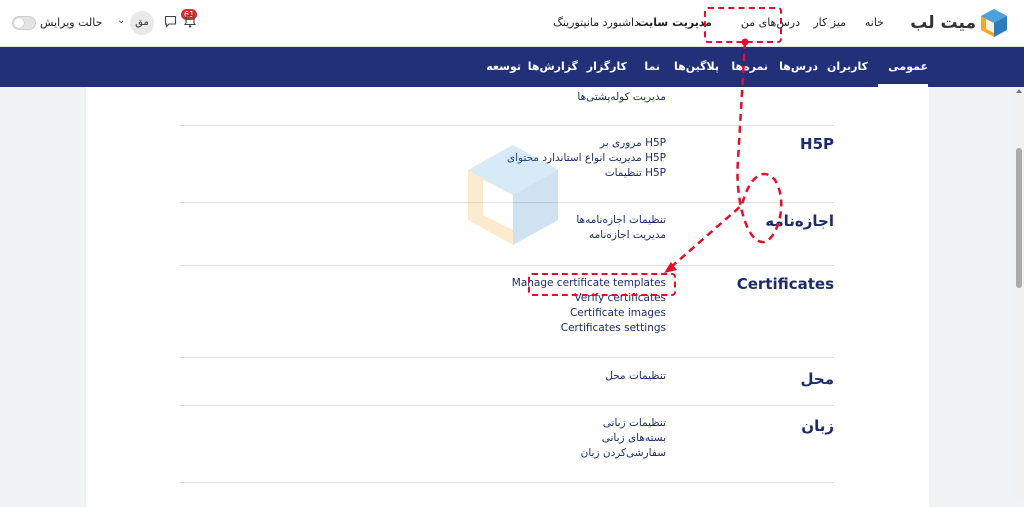  Describe the element at coordinates (1019, 91) in the screenshot. I see `scroll-up-arrow-icon` at that location.